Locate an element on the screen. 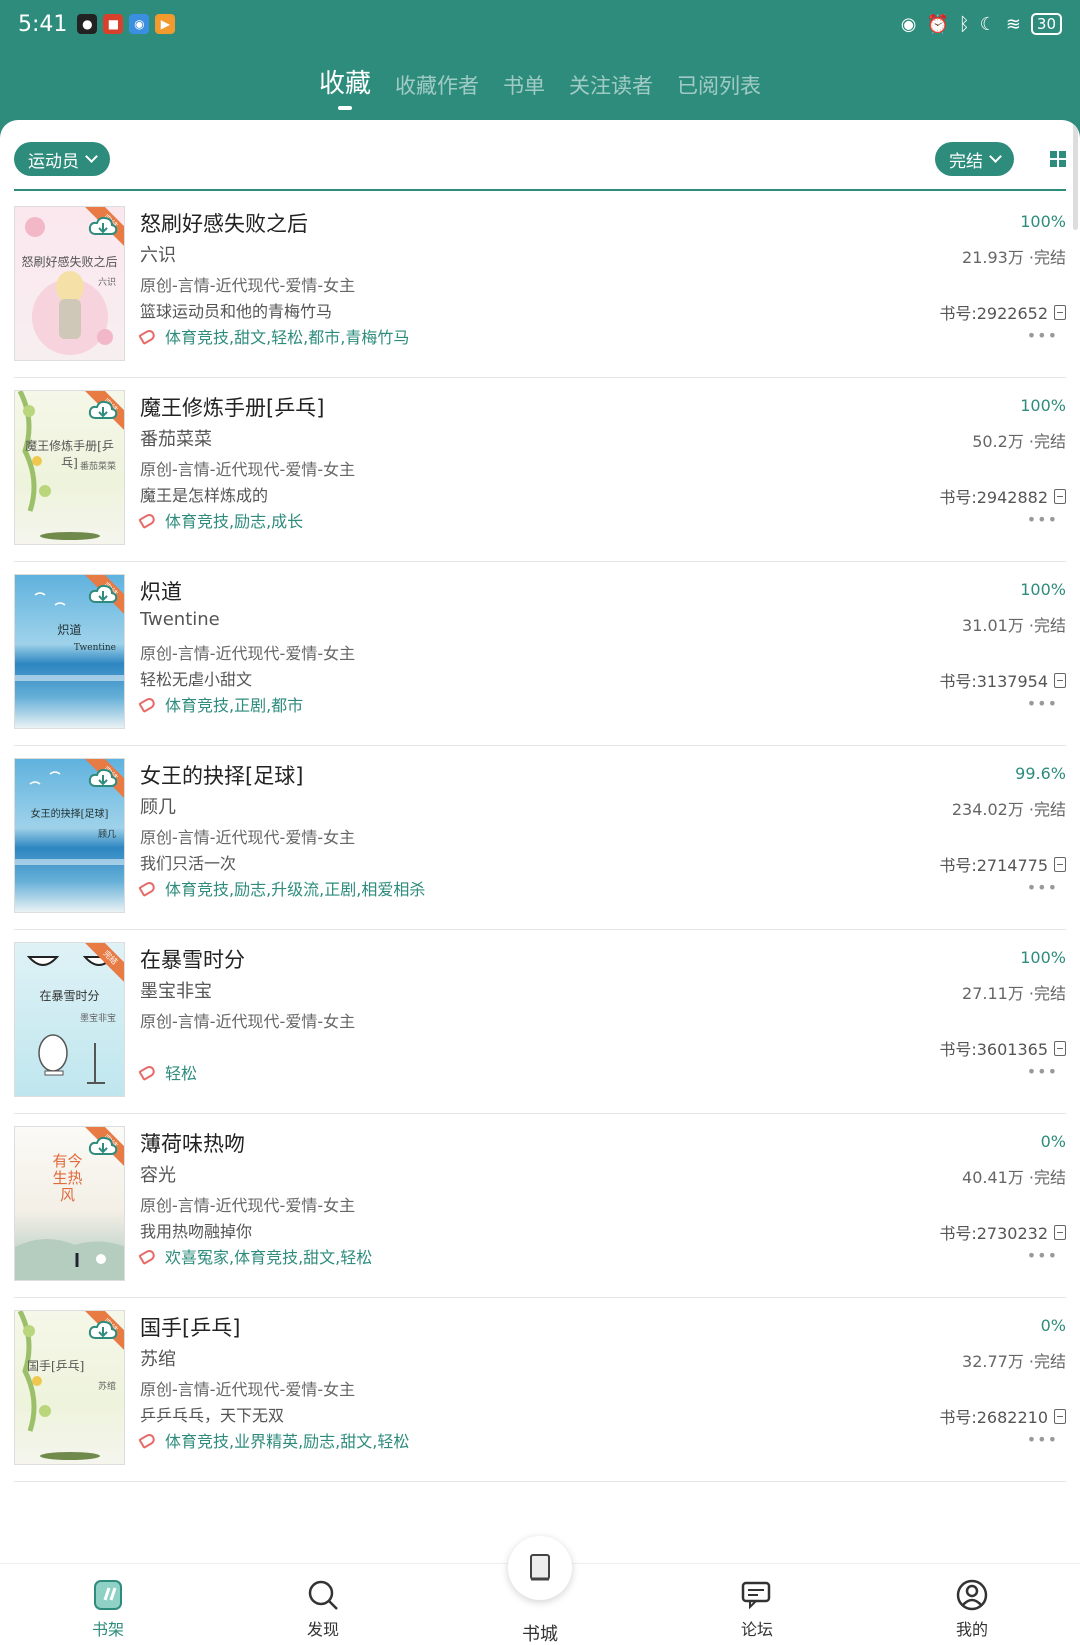 The width and height of the screenshot is (1080, 1645). book-cover: 在暴雪时分 墨宝非宝 完结 is located at coordinates (69, 1019).